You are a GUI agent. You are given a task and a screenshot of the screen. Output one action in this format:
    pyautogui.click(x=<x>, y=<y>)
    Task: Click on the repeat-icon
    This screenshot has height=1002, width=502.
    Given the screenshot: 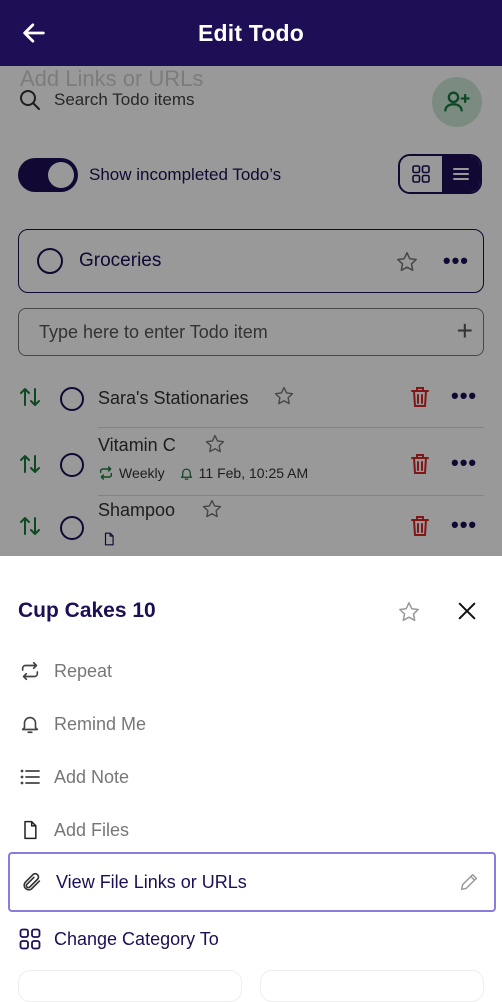 What is the action you would take?
    pyautogui.click(x=30, y=671)
    